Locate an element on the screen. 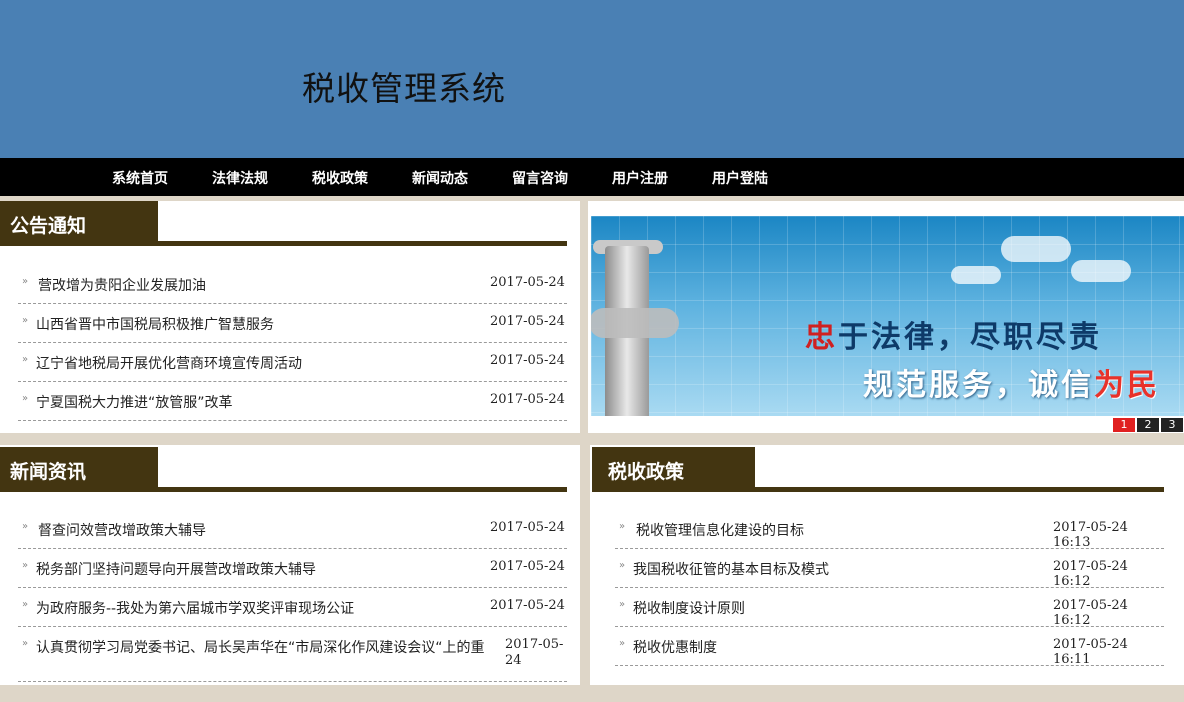 The image size is (1184, 702). news-item: » 税务部门坚持问题导向开展营改增政策大辅导 2017-05-24 is located at coordinates (292, 568).